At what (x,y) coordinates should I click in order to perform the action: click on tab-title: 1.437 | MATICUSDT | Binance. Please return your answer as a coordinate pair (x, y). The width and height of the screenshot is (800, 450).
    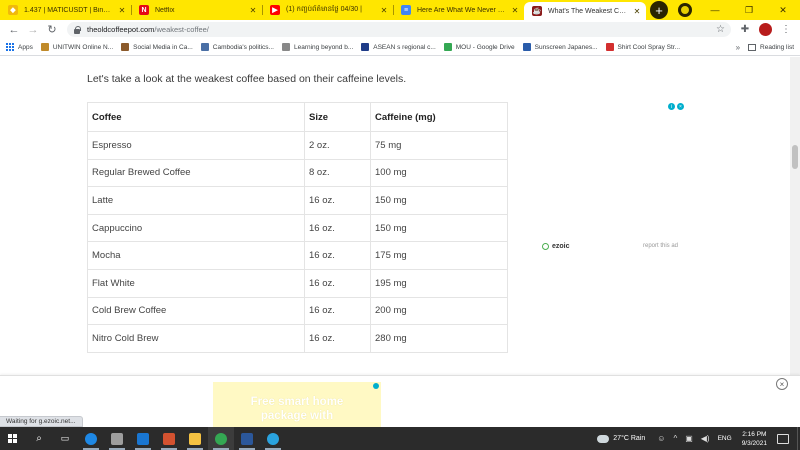
    Looking at the image, I should click on (68, 10).